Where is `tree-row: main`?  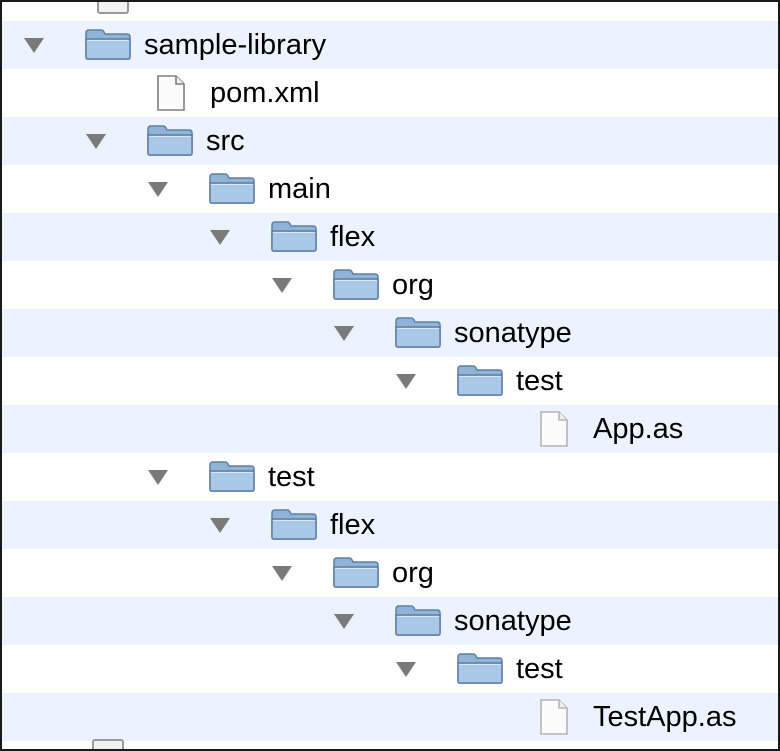 tree-row: main is located at coordinates (390, 189).